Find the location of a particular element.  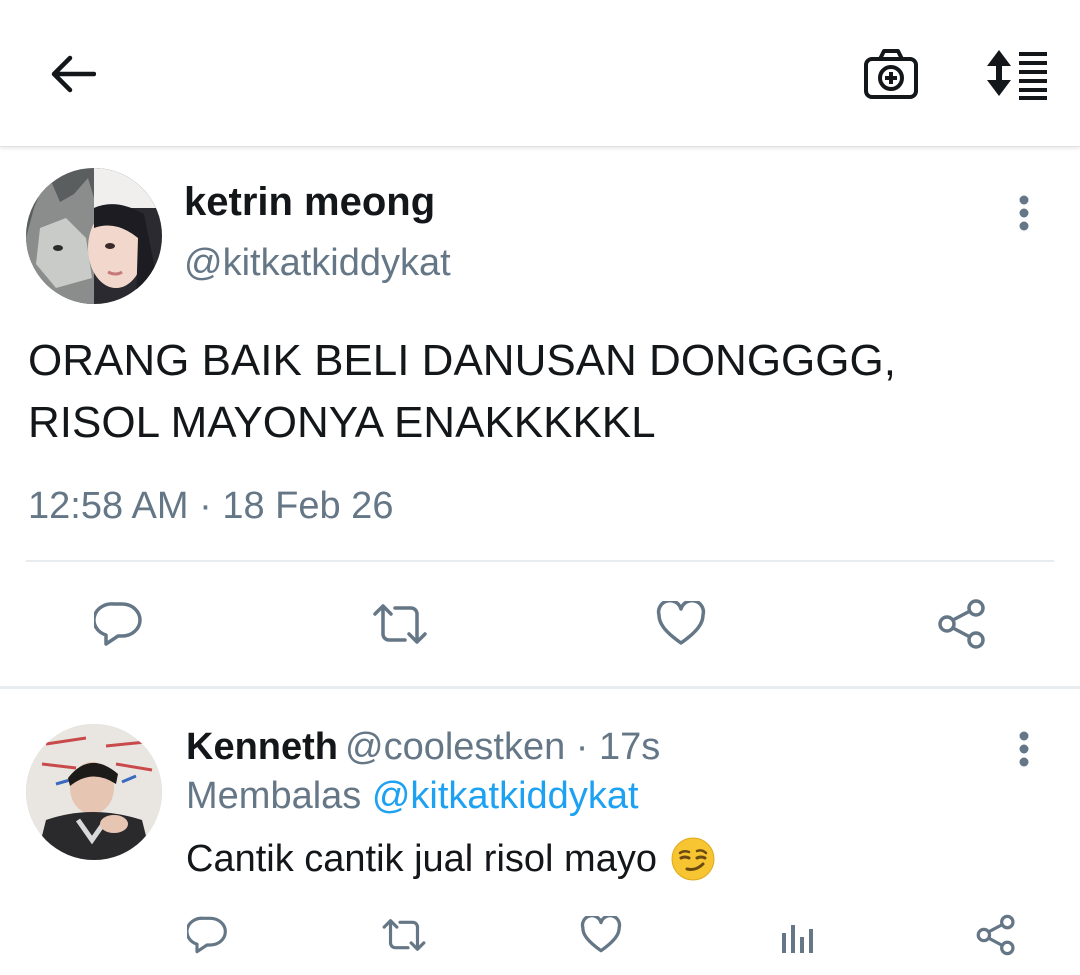

reply-reply-button is located at coordinates (207, 935).